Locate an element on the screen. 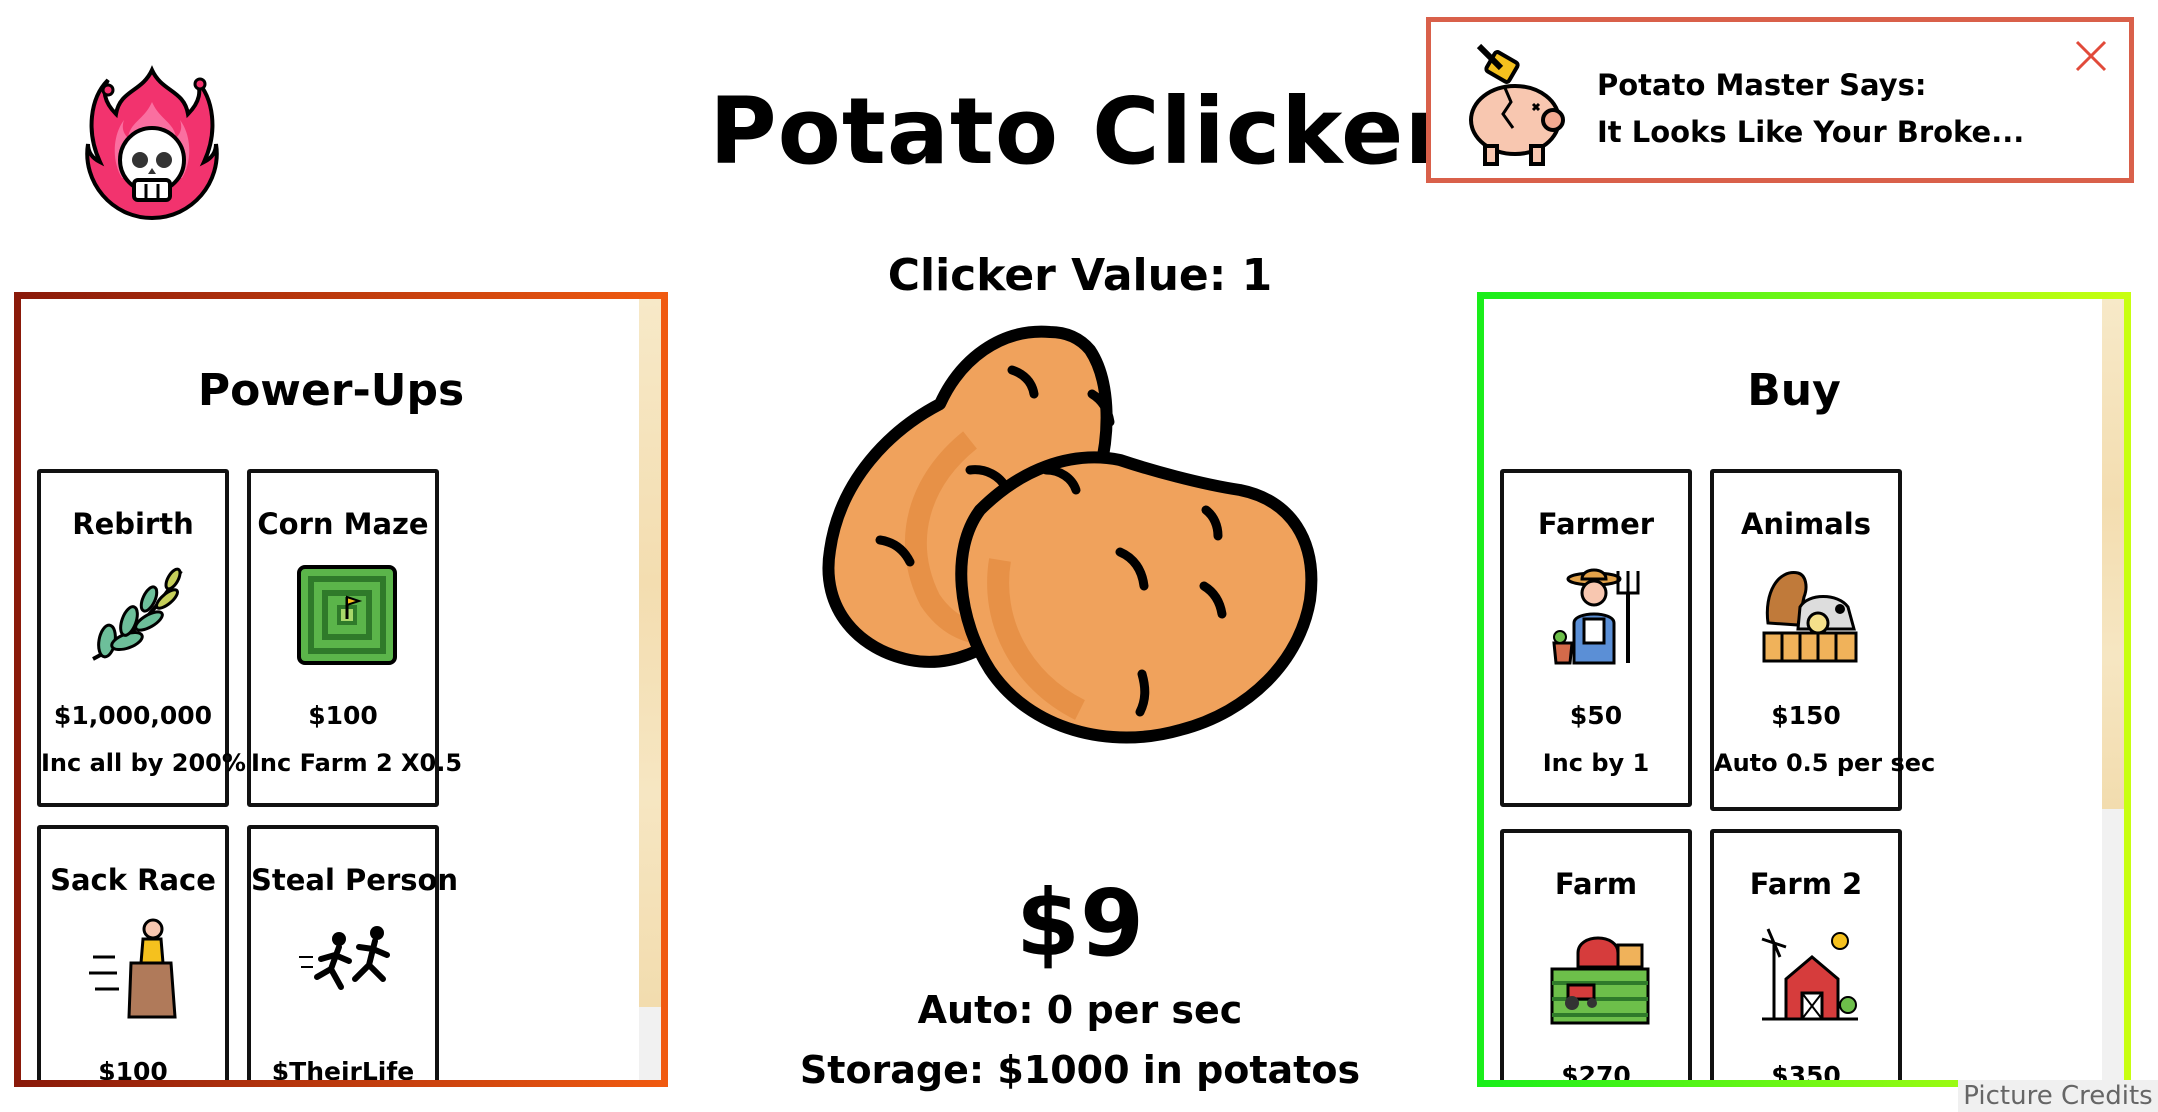 This screenshot has height=1112, width=2158. card-price: $1,000,000 is located at coordinates (133, 715).